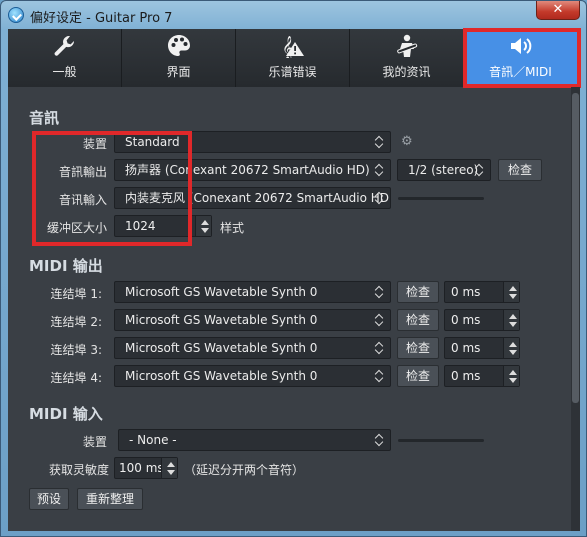  I want to click on audio-output-check-button: 检查, so click(520, 170).